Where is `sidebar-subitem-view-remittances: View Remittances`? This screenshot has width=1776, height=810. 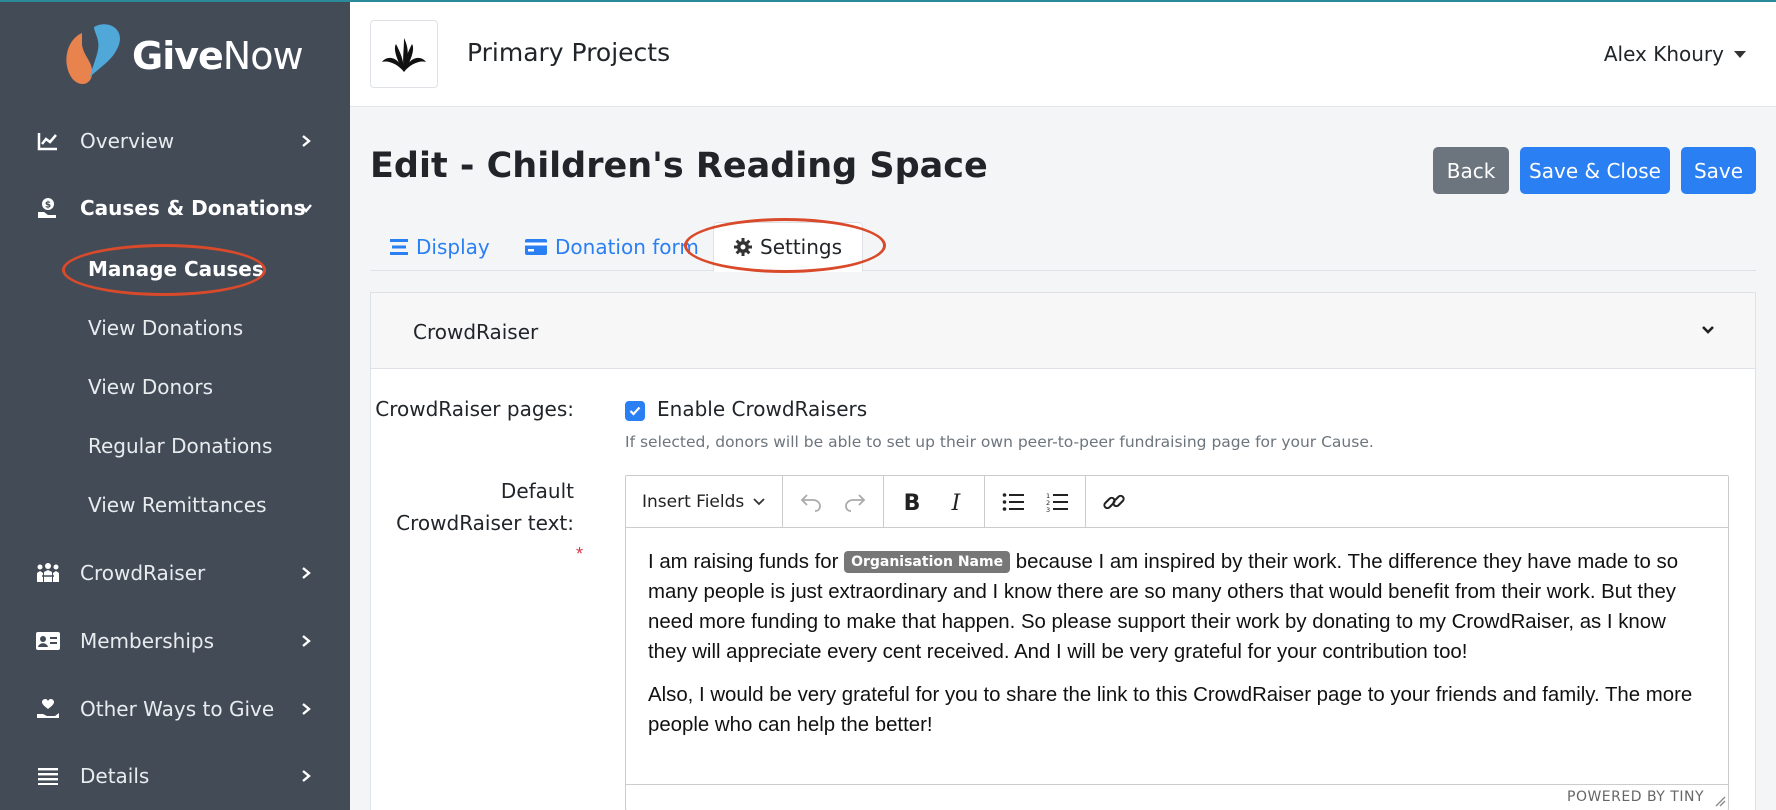 sidebar-subitem-view-remittances: View Remittances is located at coordinates (177, 505).